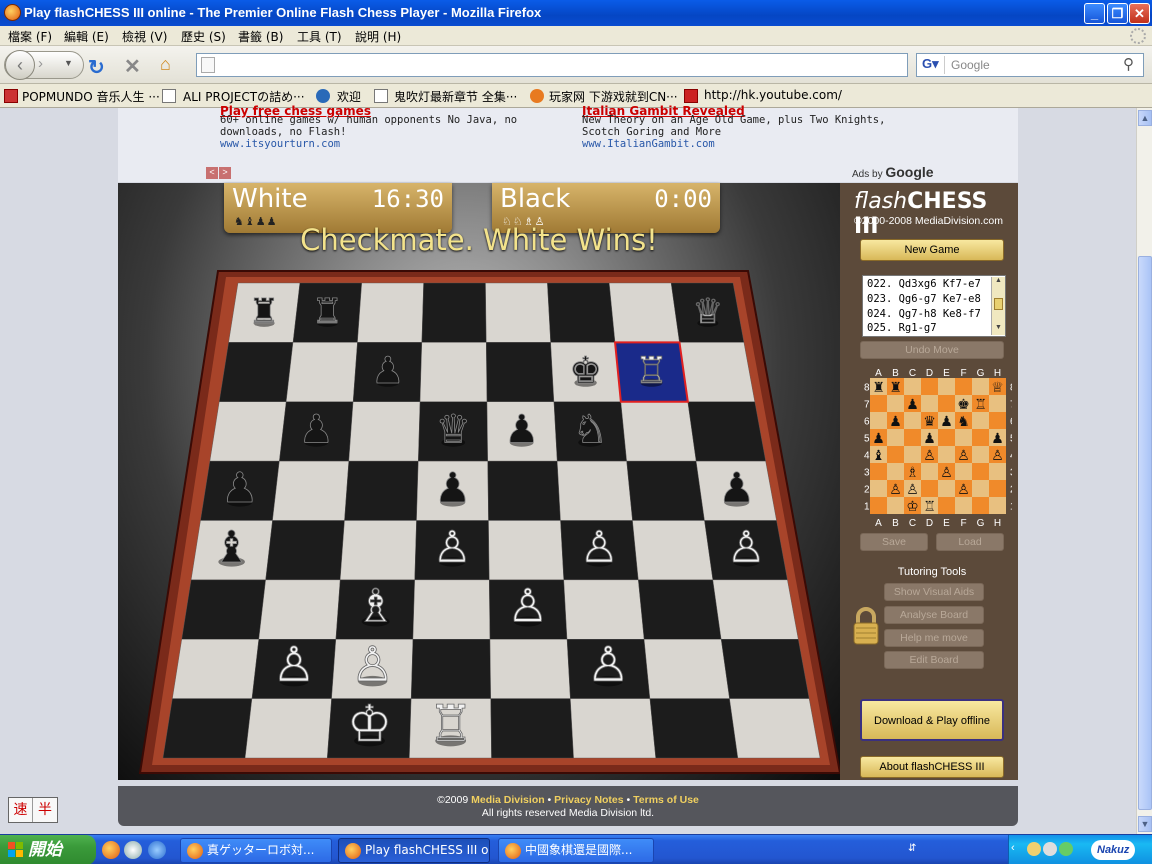 This screenshot has width=1152, height=864. What do you see at coordinates (378, 36) in the screenshot?
I see `menu-help: 說明 (H)` at bounding box center [378, 36].